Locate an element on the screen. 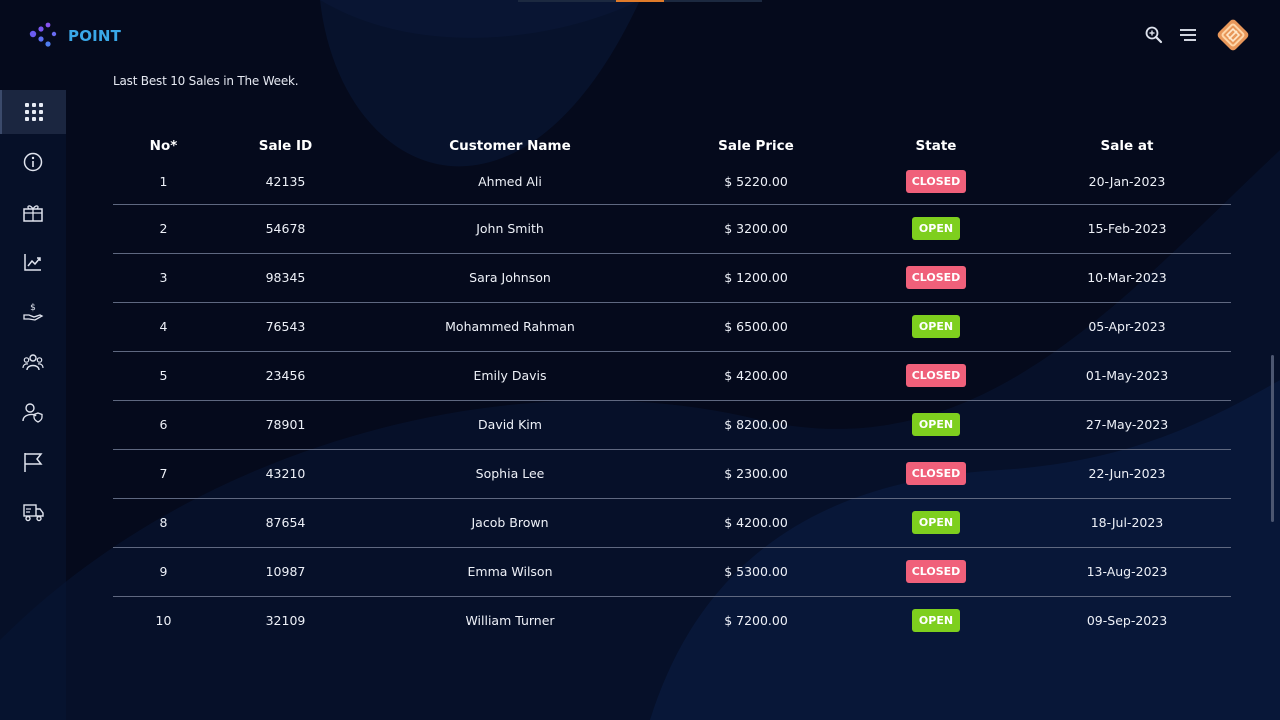 Image resolution: width=1280 pixels, height=720 pixels. cell-sale-id: 98345 is located at coordinates (285, 277).